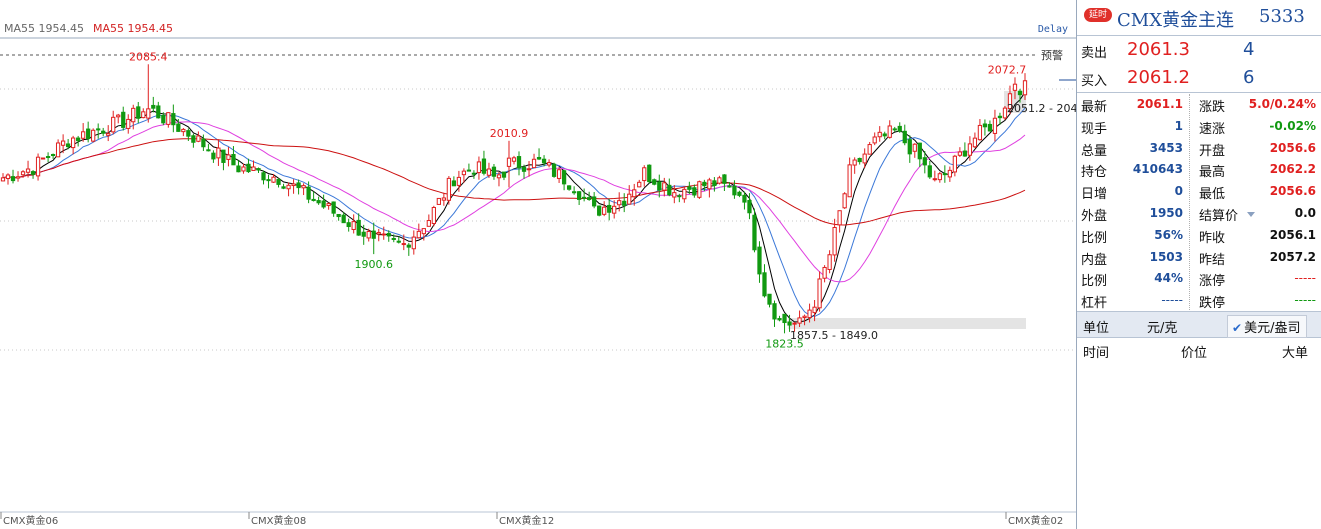 This screenshot has height=529, width=1321. What do you see at coordinates (1218, 214) in the screenshot?
I see `quote-label: 结算价` at bounding box center [1218, 214].